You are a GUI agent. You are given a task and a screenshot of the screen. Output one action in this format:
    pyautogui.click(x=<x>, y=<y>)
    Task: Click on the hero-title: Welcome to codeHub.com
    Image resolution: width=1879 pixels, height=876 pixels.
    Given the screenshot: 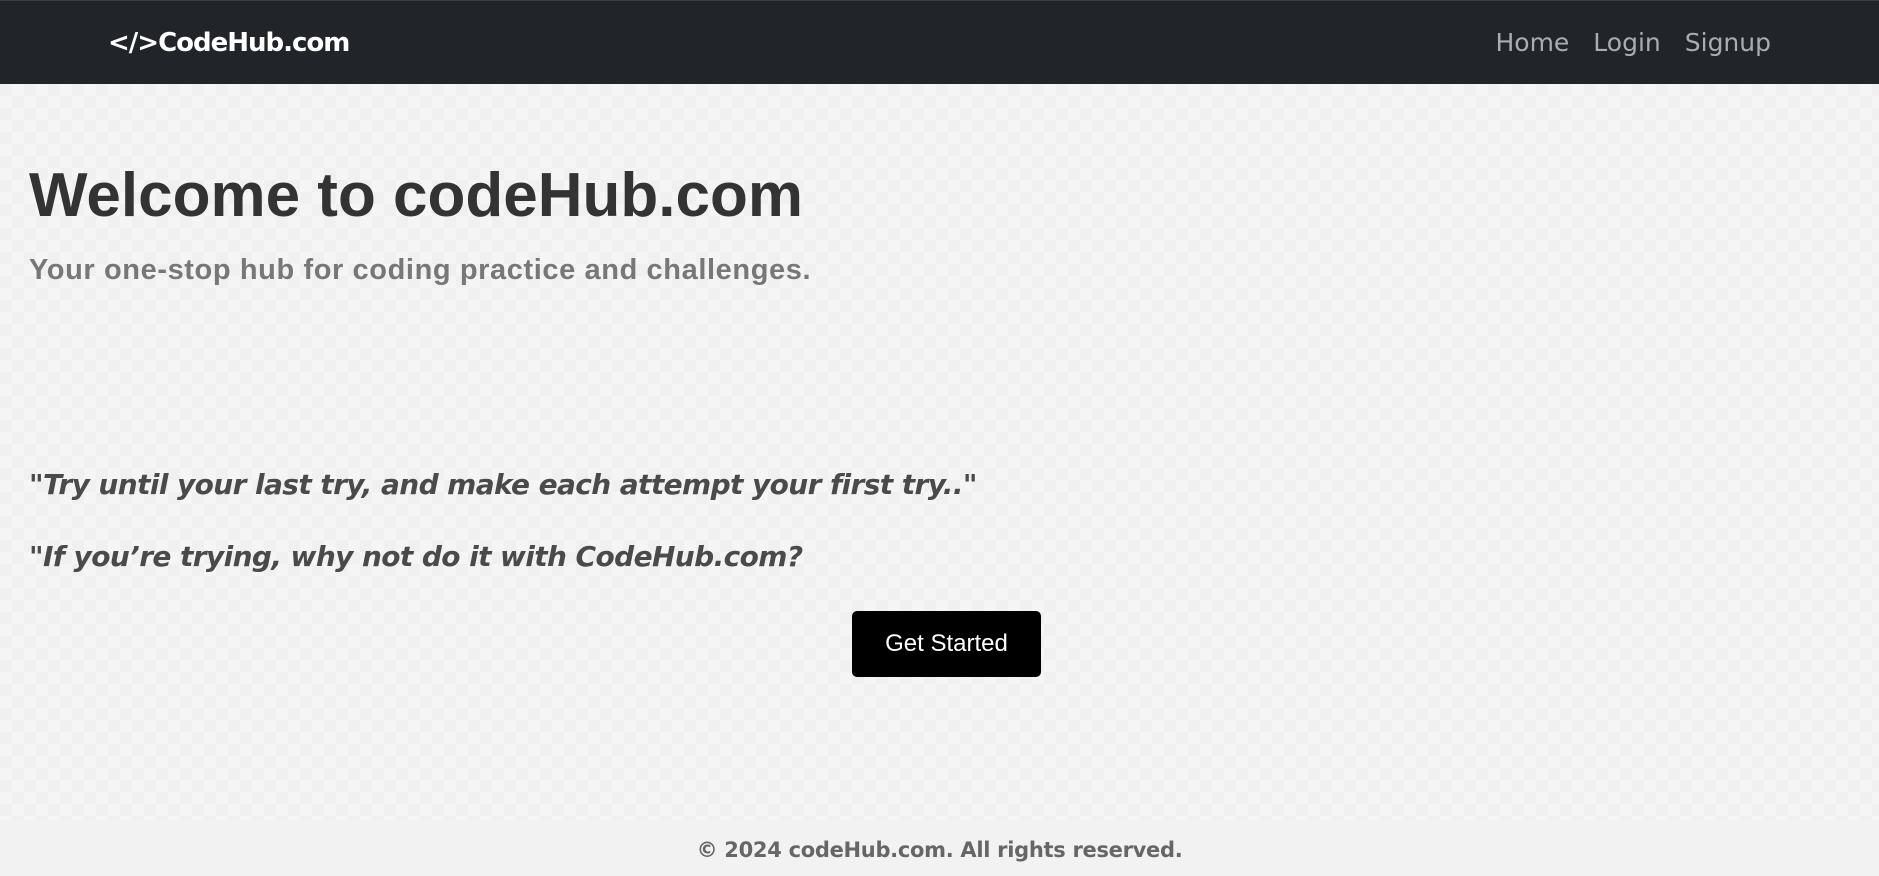 What is the action you would take?
    pyautogui.click(x=416, y=195)
    